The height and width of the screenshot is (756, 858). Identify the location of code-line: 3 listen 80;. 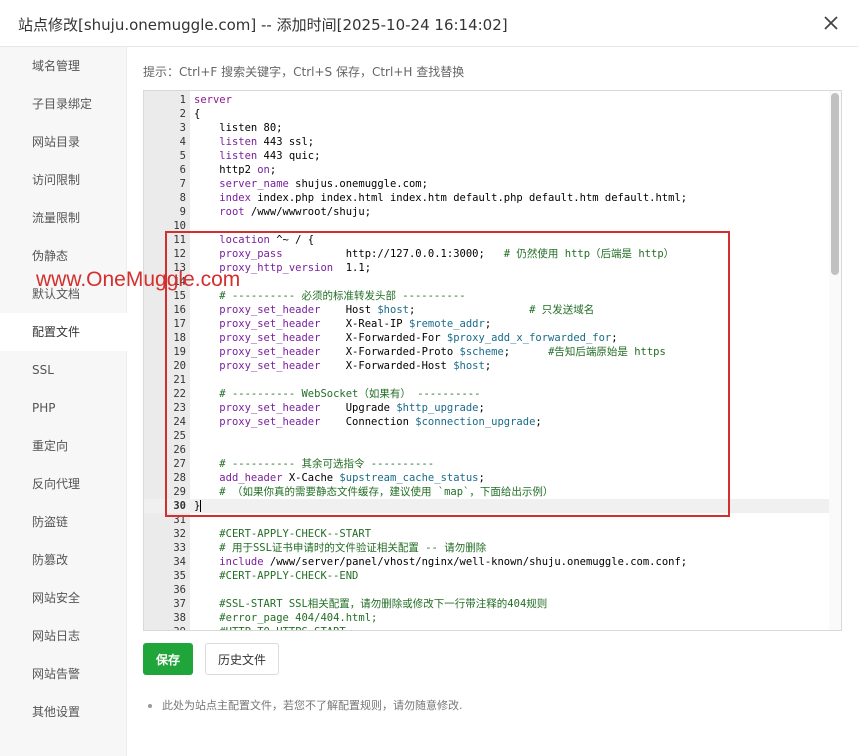
(487, 128).